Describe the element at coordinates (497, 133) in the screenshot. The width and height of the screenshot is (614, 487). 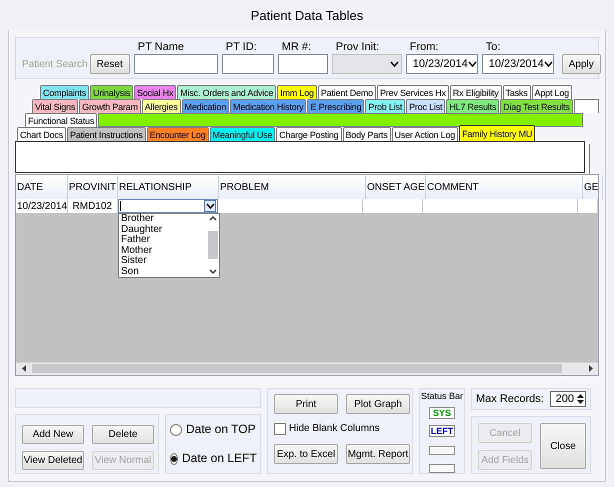
I see `tab: Family History MU` at that location.